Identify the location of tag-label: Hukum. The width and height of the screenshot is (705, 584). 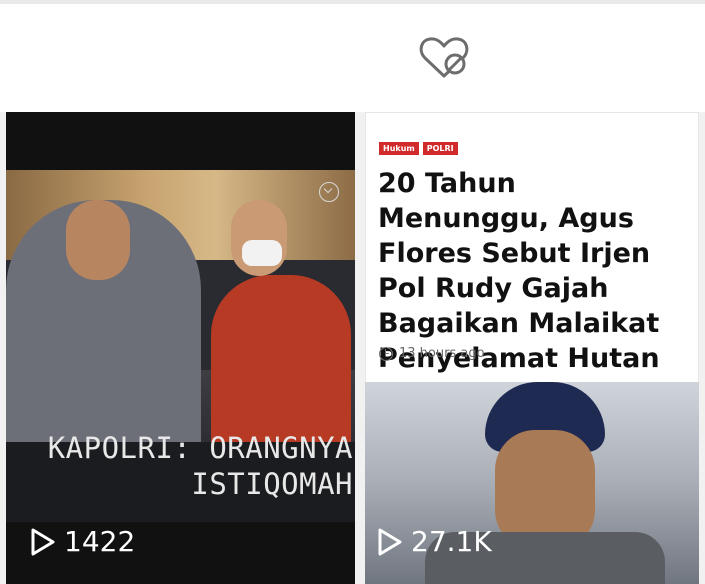
(399, 148).